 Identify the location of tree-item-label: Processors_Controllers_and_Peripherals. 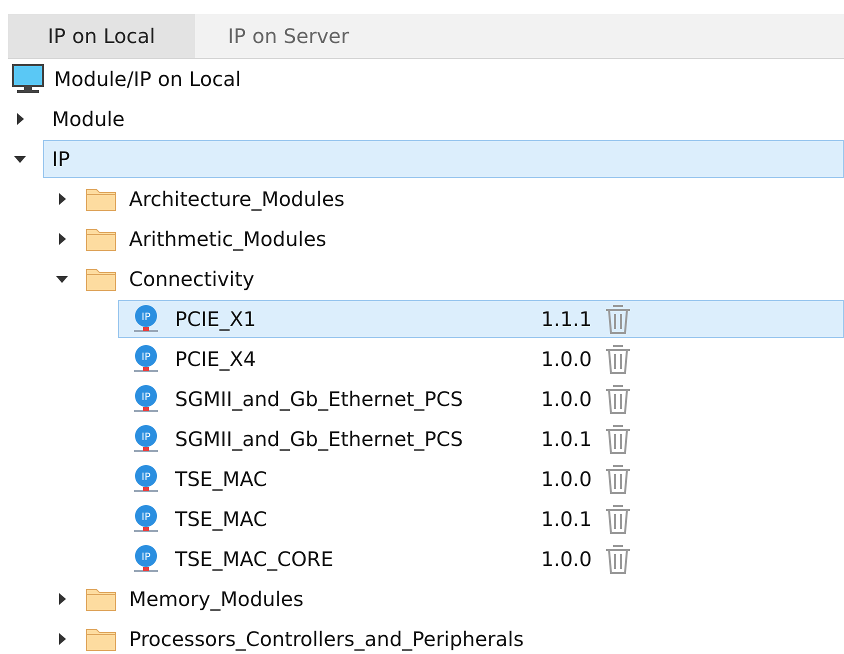
(326, 639).